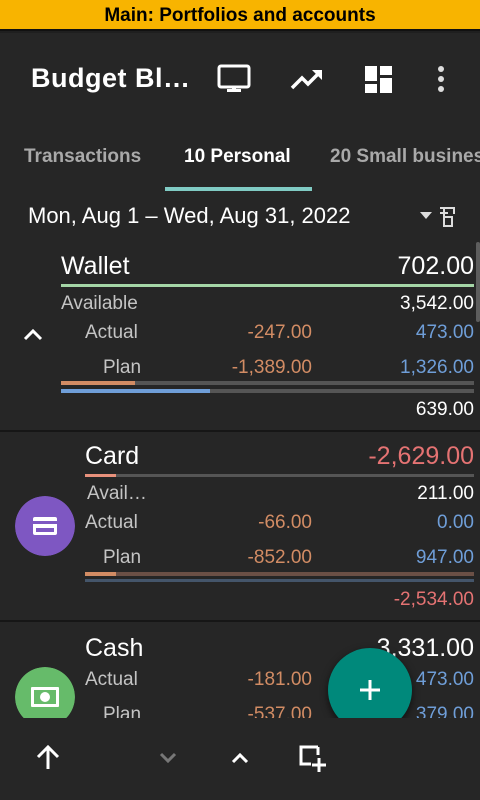  I want to click on more-vert-icon, so click(441, 79).